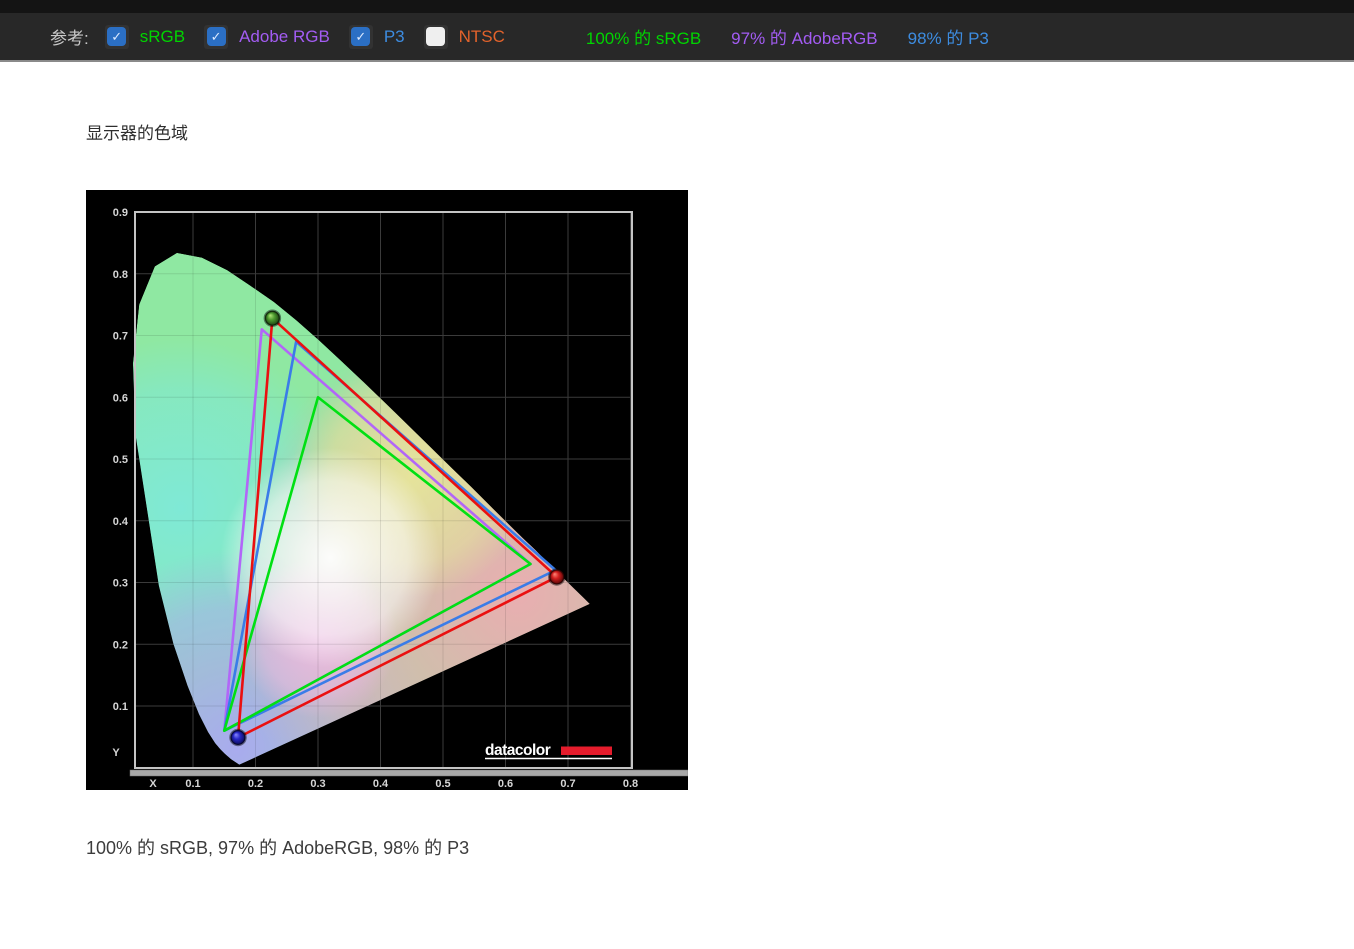 The height and width of the screenshot is (949, 1354). What do you see at coordinates (518, 750) in the screenshot?
I see `svg-text: datacolor` at bounding box center [518, 750].